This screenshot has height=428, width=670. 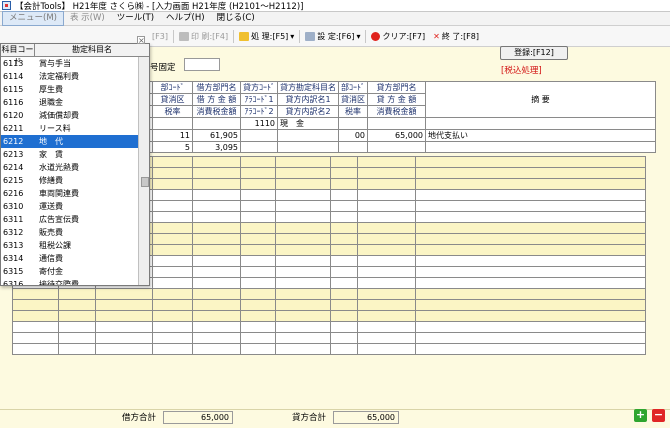 What do you see at coordinates (540, 135) in the screenshot?
I see `memo-cell: 地代支払い` at bounding box center [540, 135].